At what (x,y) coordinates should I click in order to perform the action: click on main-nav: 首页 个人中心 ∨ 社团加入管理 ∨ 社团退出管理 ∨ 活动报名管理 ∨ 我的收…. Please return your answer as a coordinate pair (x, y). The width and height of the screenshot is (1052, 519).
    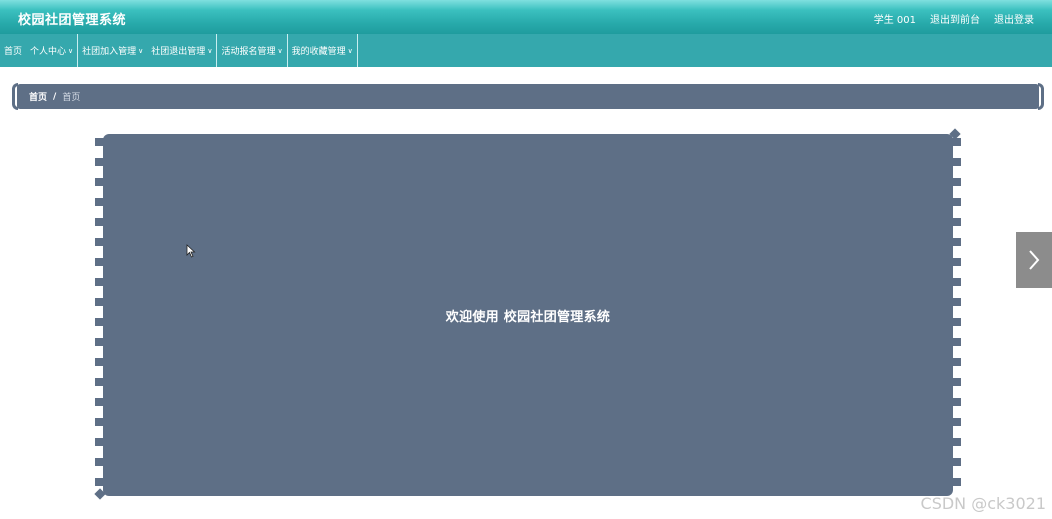
    Looking at the image, I should click on (526, 50).